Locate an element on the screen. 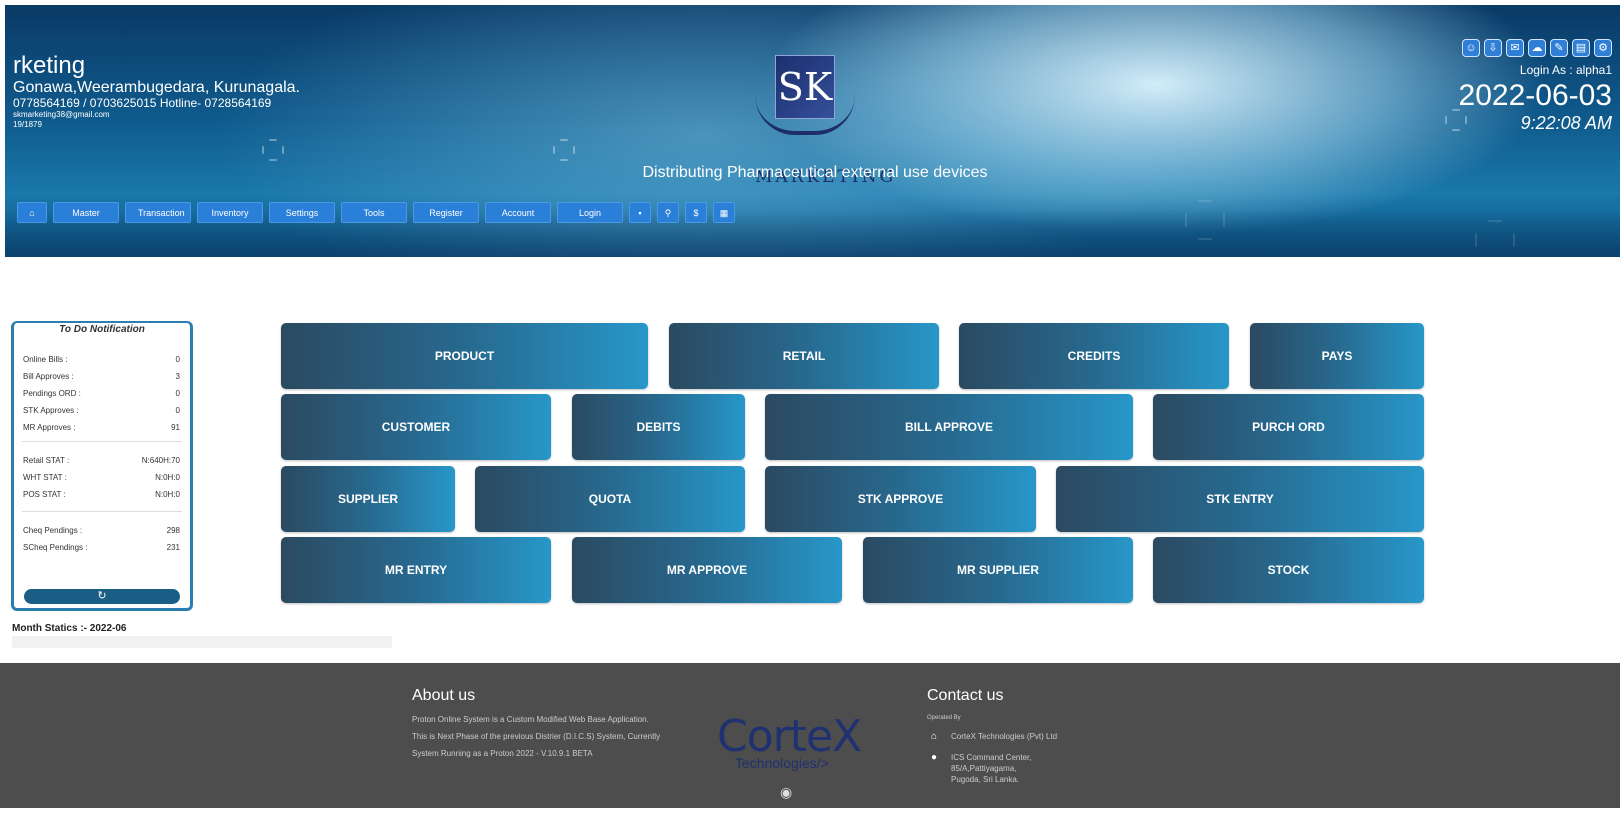  todo-row: Retail STAT : N:640H:70 is located at coordinates (101, 460).